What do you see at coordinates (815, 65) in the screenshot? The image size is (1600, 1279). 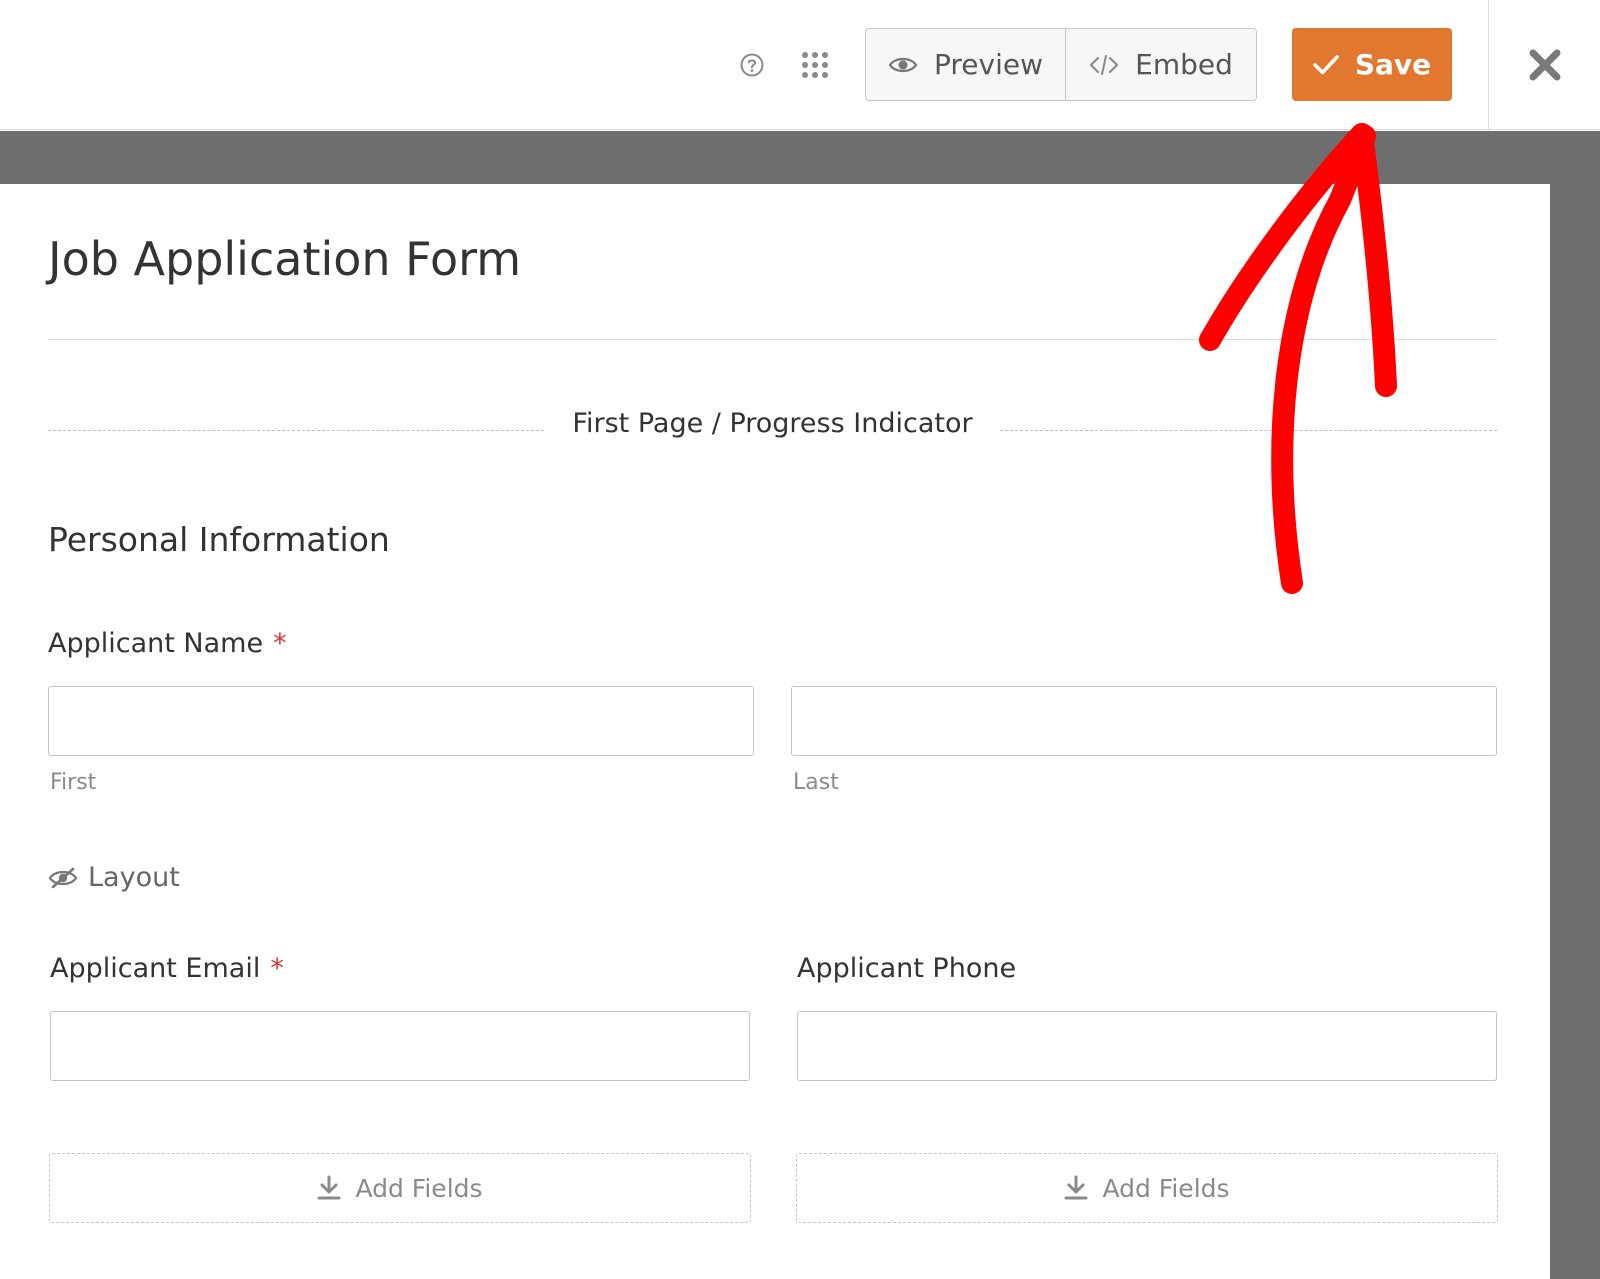 I see `apps-grid-icon` at bounding box center [815, 65].